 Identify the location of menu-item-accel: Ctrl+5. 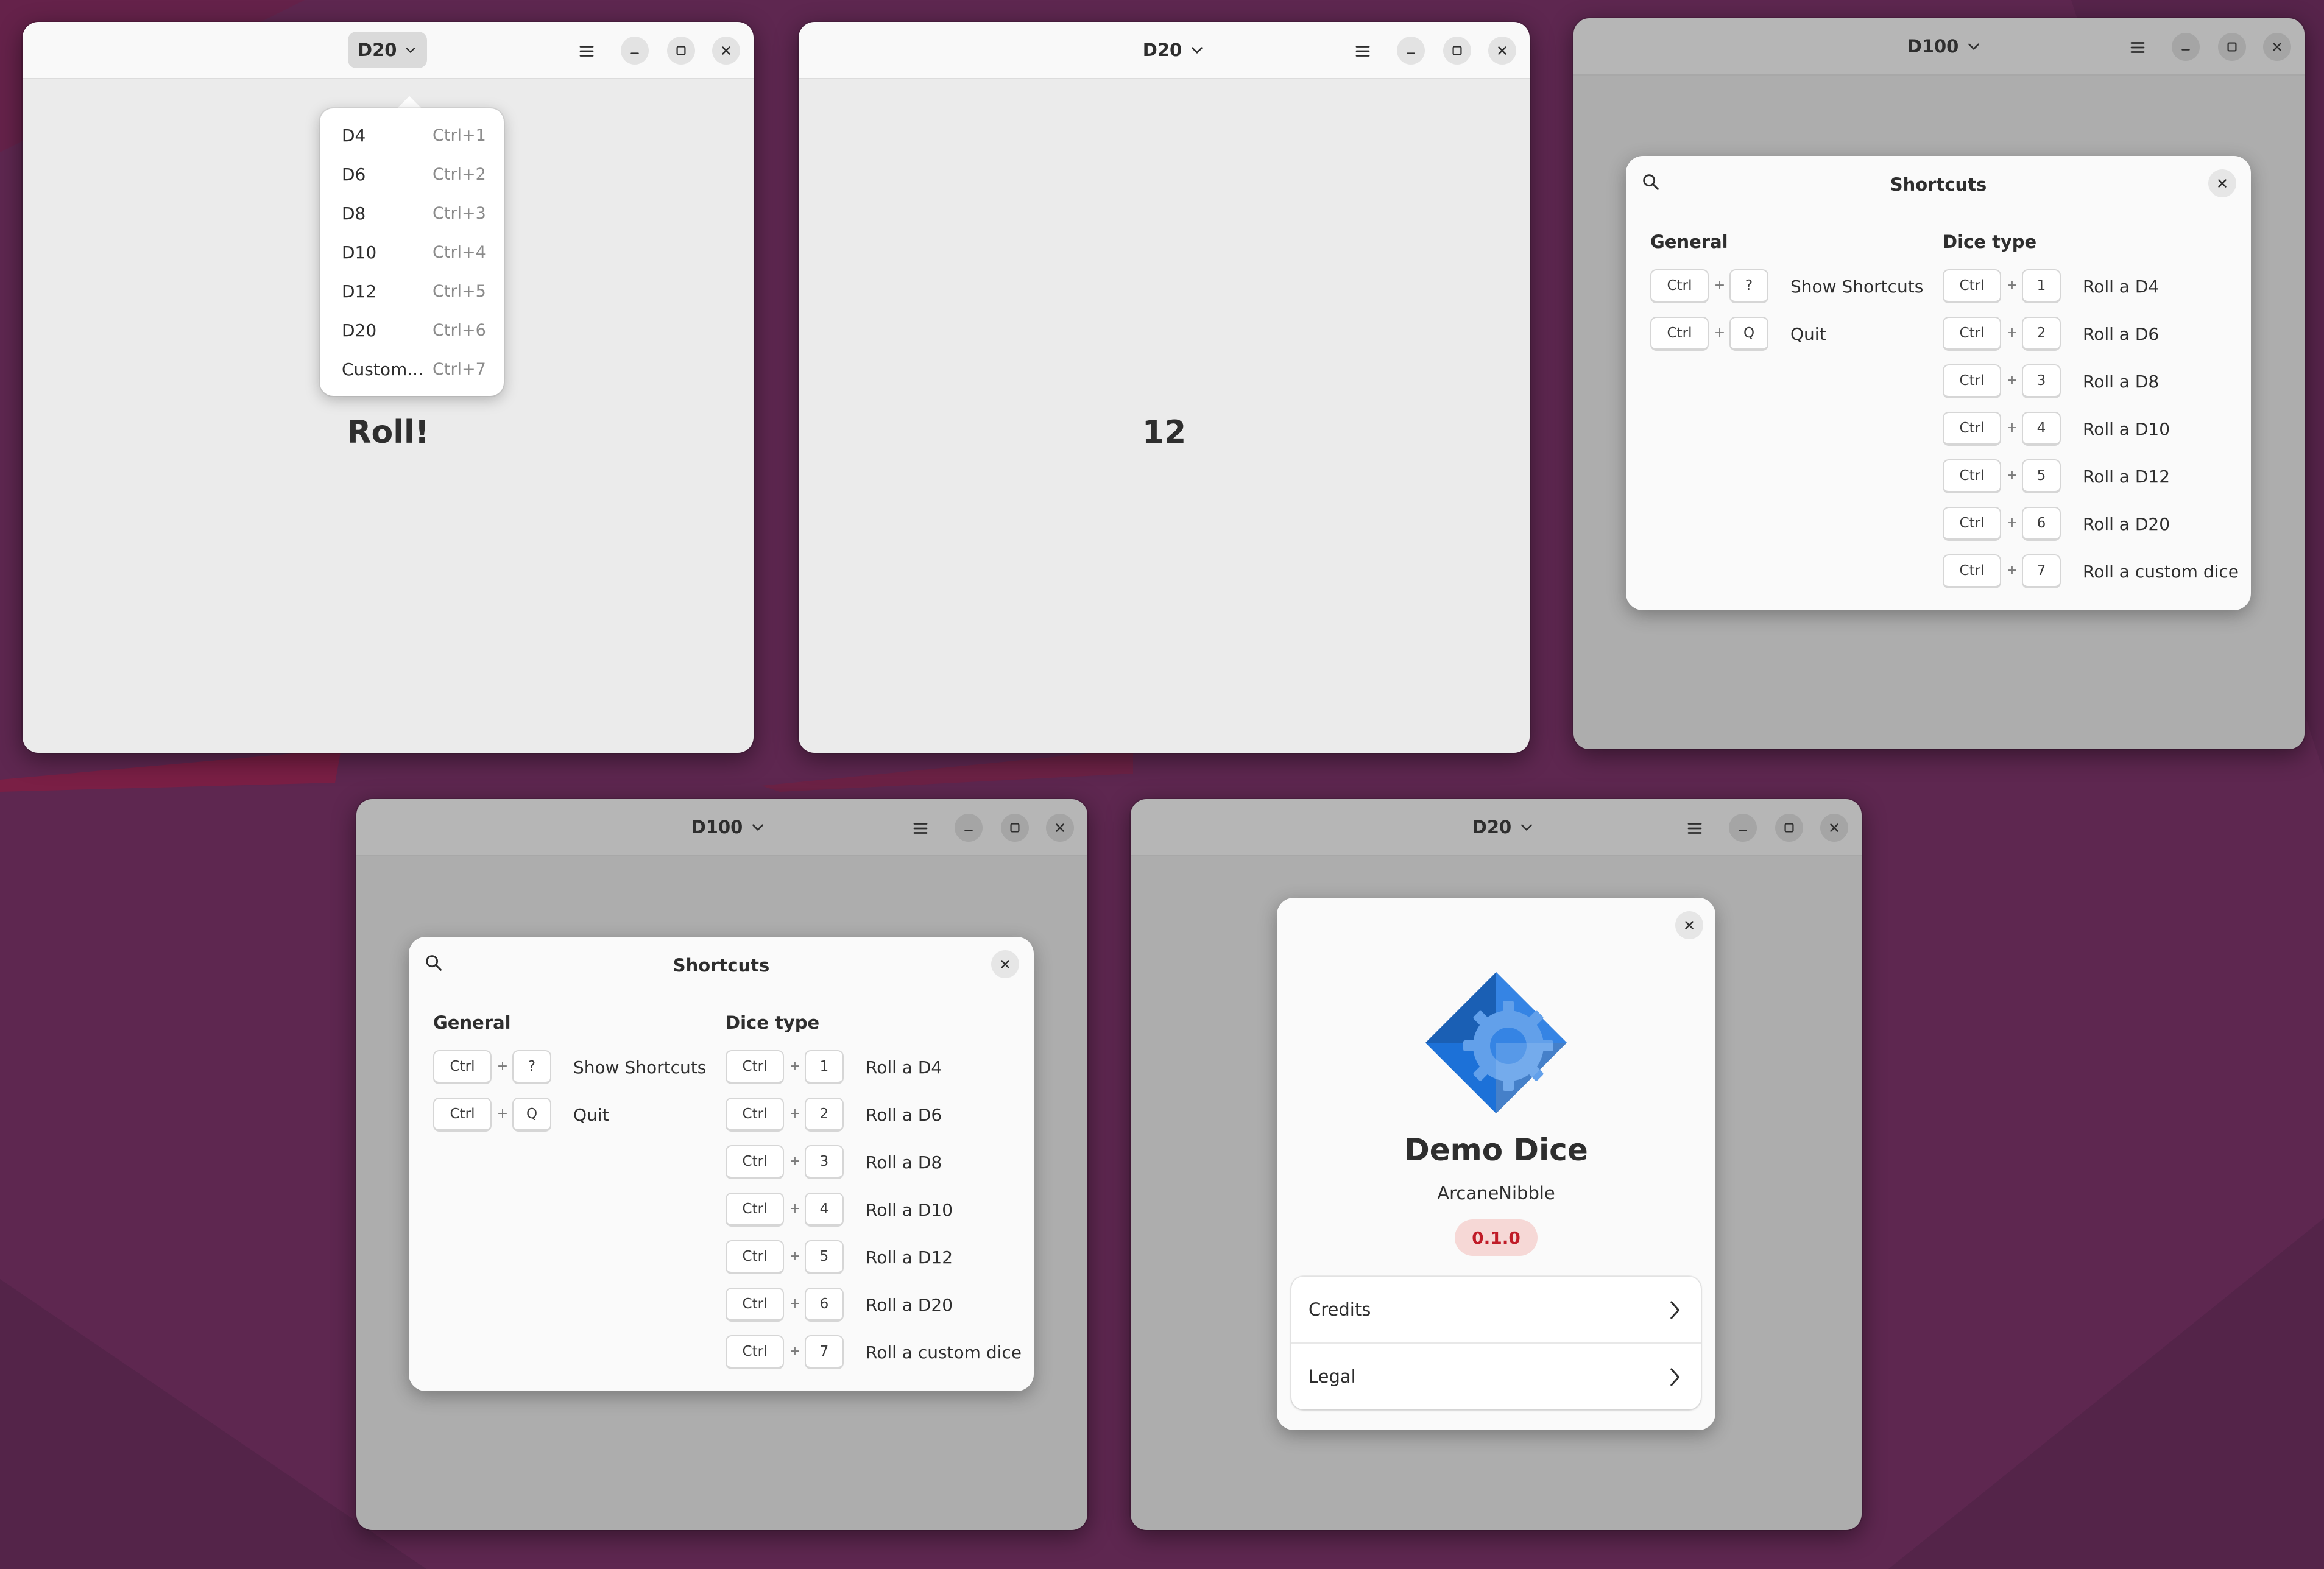
(459, 291).